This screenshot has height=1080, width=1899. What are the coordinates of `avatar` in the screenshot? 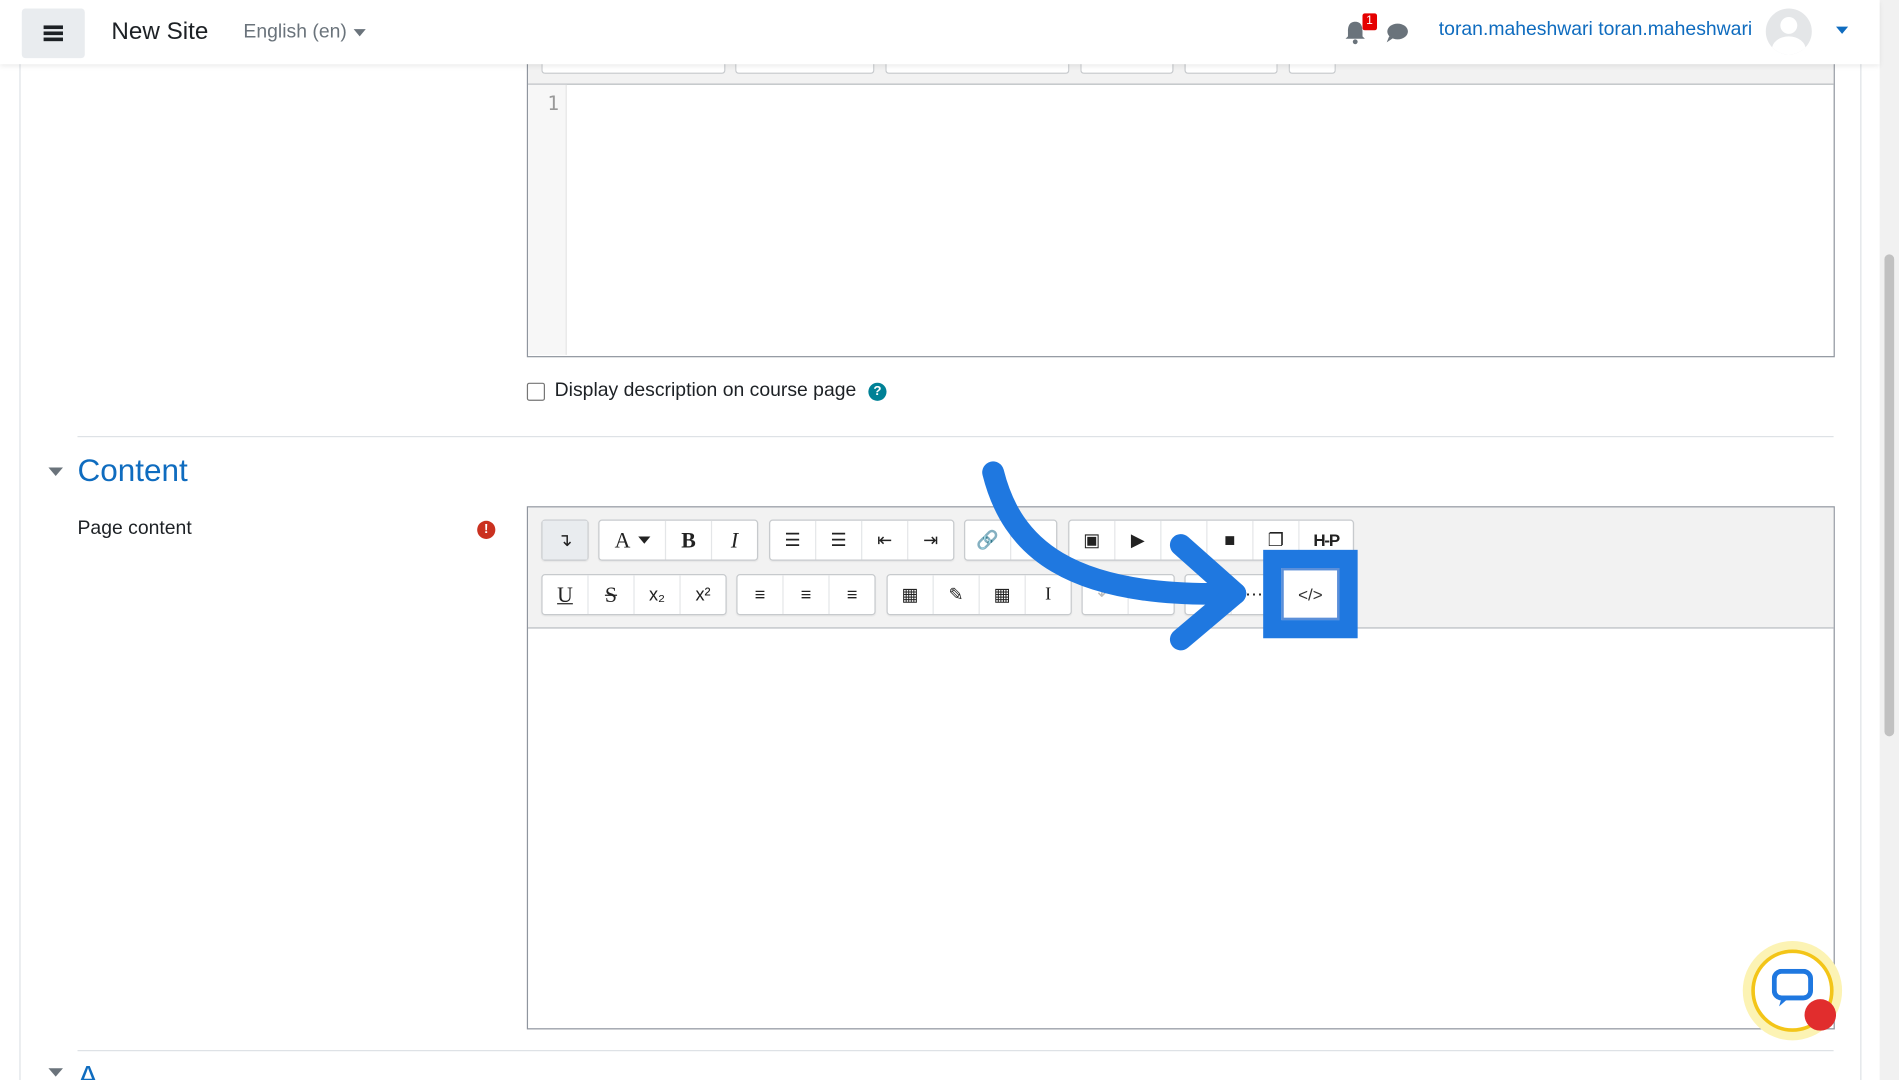 It's located at (1788, 31).